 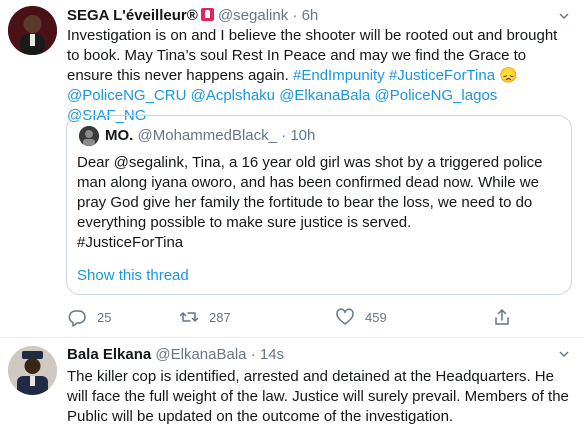 I want to click on tweet-header: Bala Elkana @ElkanaBala · 14s, so click(x=175, y=355).